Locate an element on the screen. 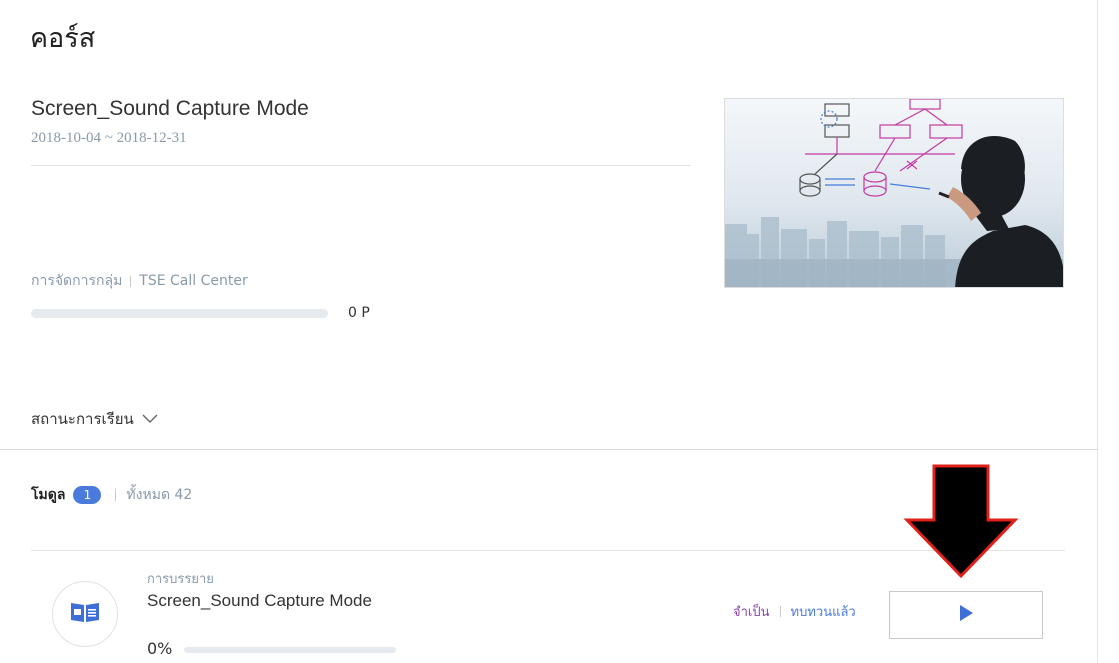 This screenshot has width=1119, height=663. down-arrow-annotation-icon is located at coordinates (961, 522).